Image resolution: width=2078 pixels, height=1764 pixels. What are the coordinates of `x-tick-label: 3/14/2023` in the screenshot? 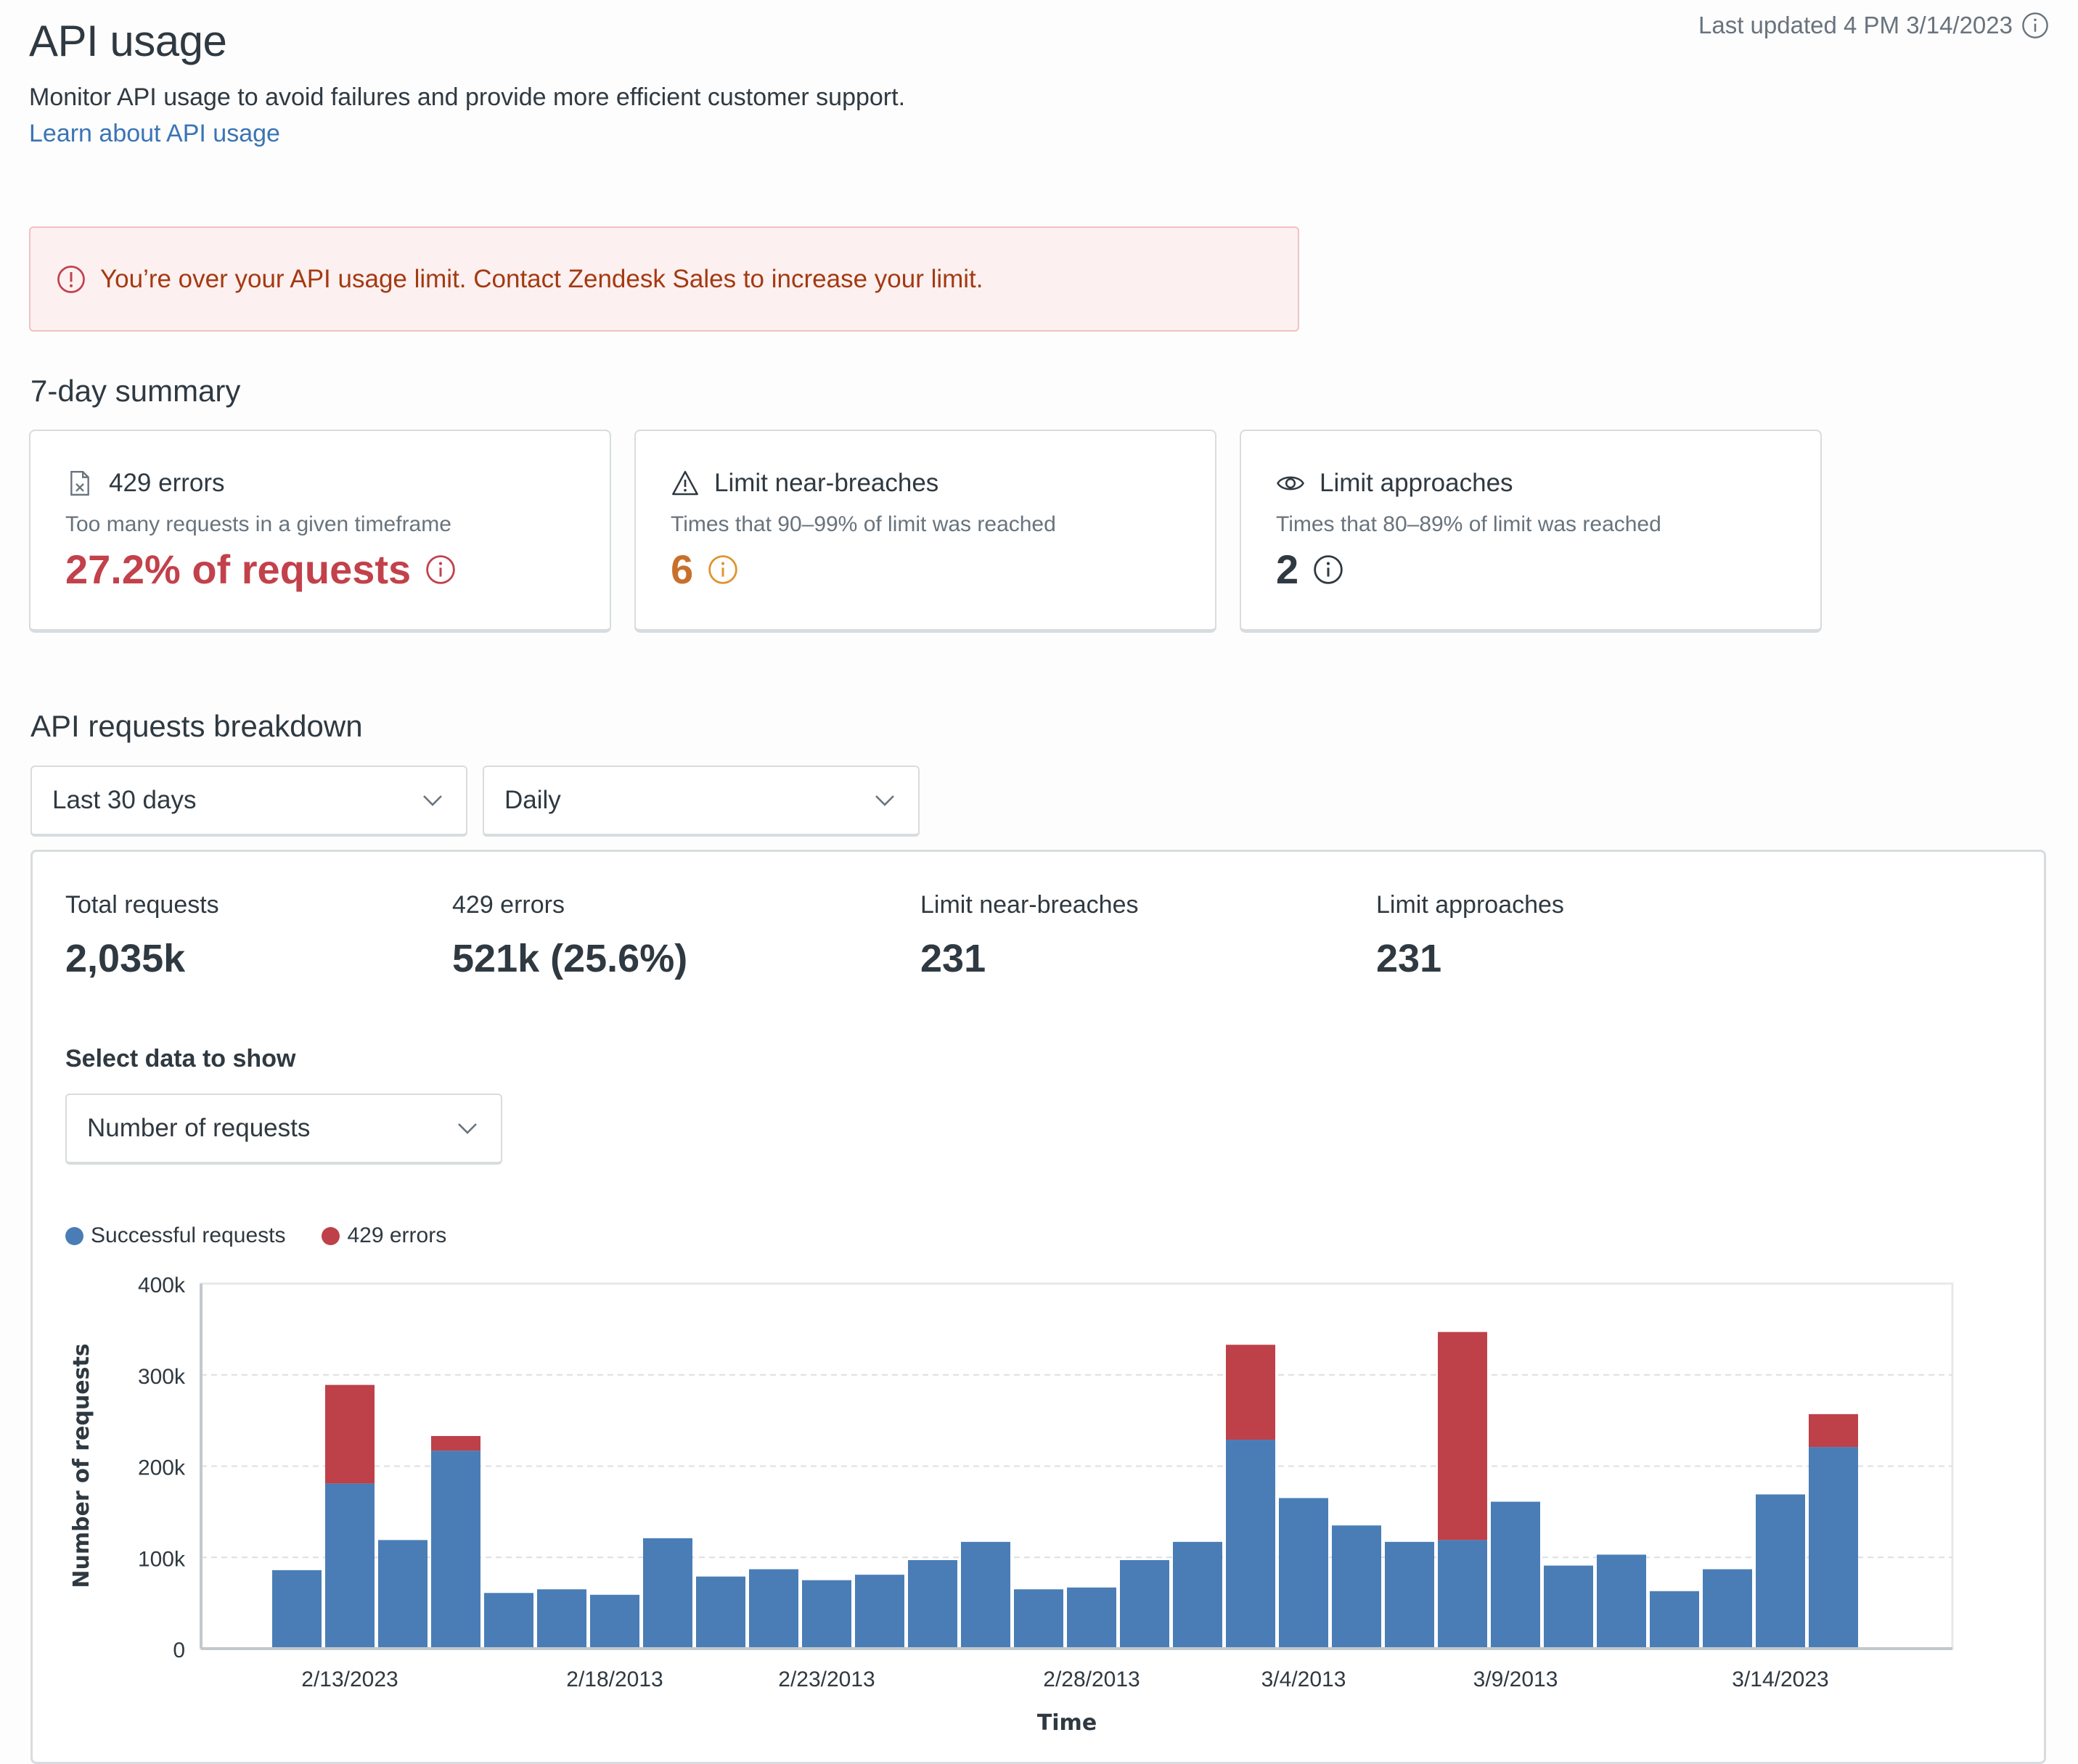 It's located at (1780, 1679).